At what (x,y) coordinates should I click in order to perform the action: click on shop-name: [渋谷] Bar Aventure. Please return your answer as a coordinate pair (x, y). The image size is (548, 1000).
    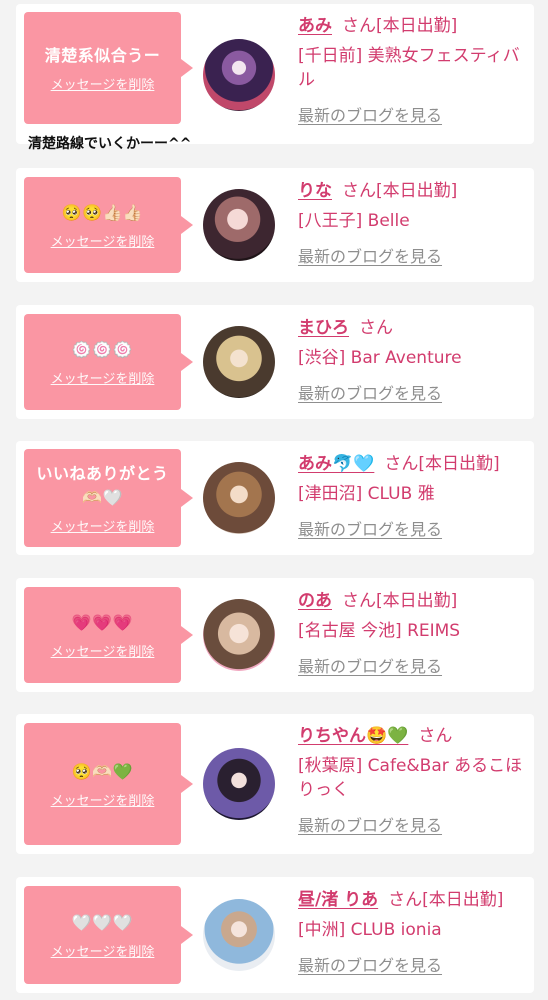
    Looking at the image, I should click on (380, 358).